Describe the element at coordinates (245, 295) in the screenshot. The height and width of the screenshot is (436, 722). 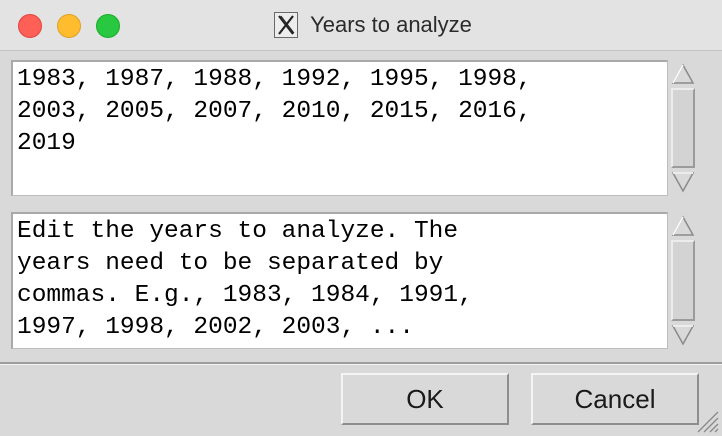
I see `help-line: commas. E.g., 1983, 1984, 1991,` at that location.